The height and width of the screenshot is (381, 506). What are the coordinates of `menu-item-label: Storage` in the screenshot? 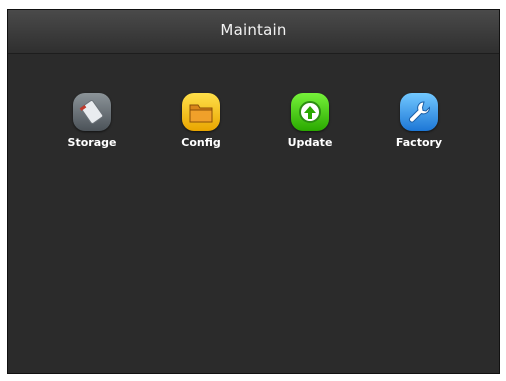 It's located at (92, 142).